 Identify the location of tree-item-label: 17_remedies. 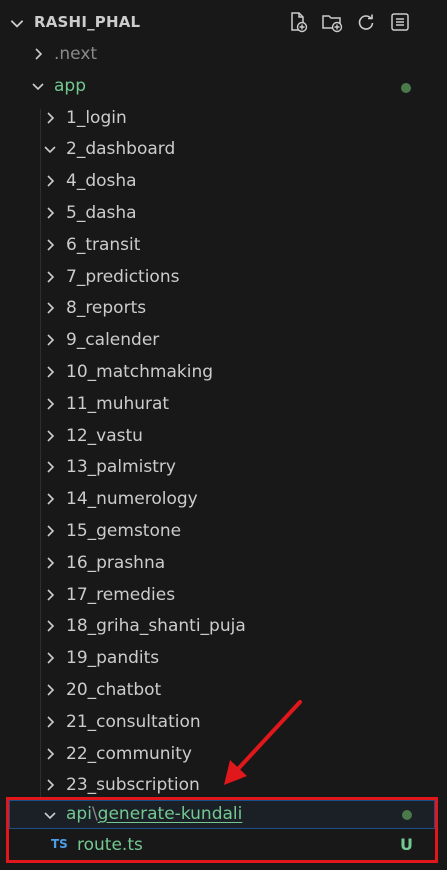
(121, 594).